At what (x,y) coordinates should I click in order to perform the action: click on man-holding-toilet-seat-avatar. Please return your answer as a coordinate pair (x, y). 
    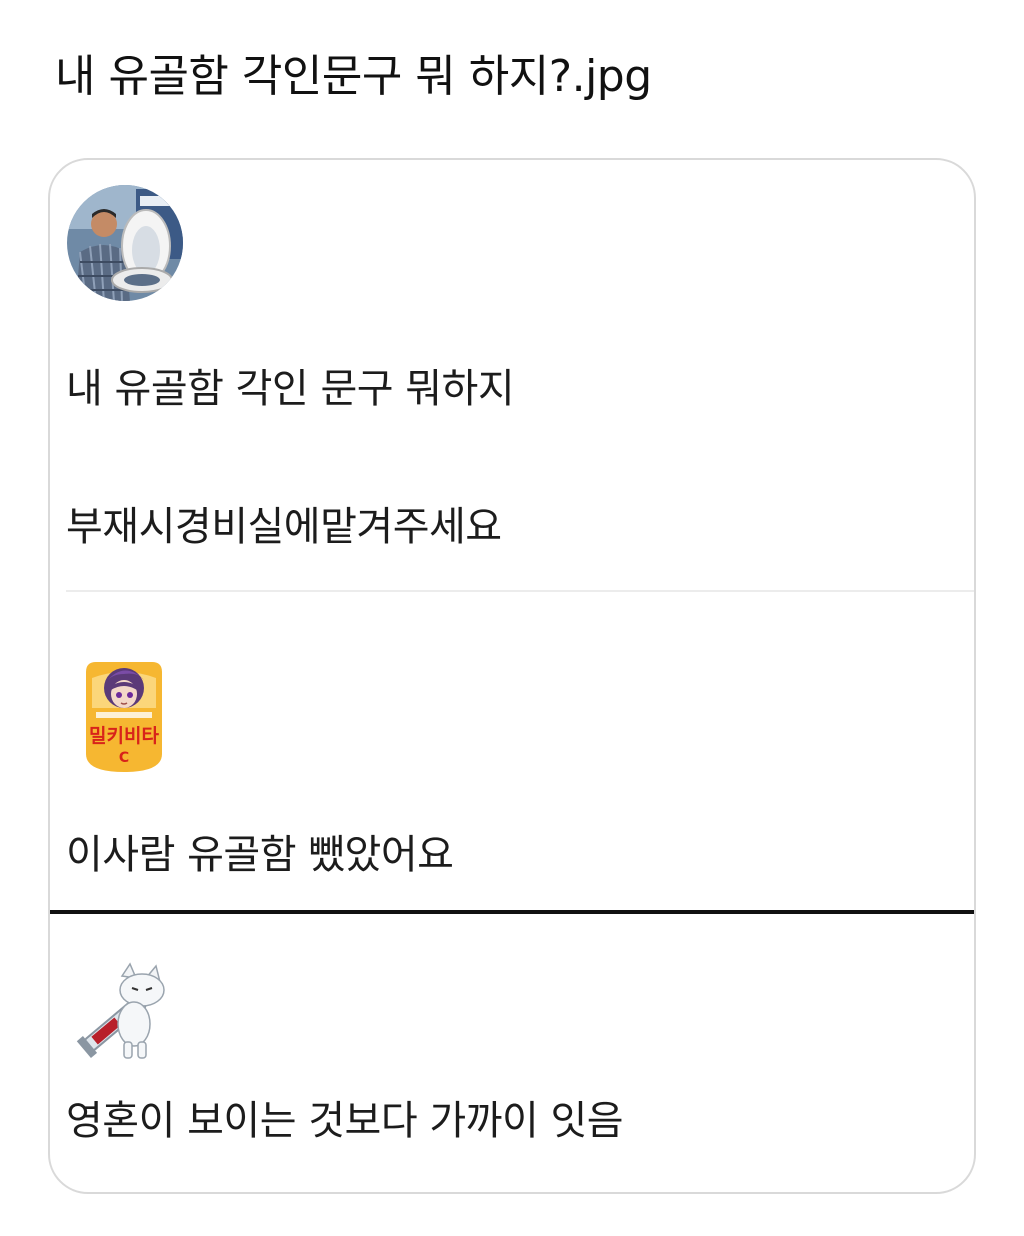
    Looking at the image, I should click on (125, 243).